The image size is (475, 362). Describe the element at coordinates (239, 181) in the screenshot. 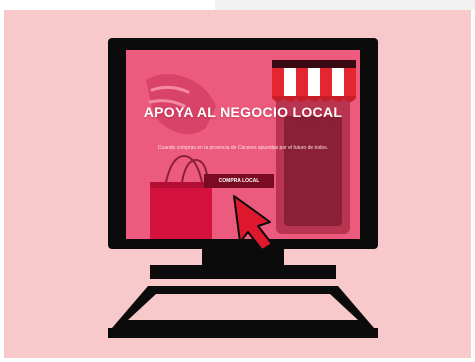

I see `compra-local-button: COMPRA LOCAL` at that location.